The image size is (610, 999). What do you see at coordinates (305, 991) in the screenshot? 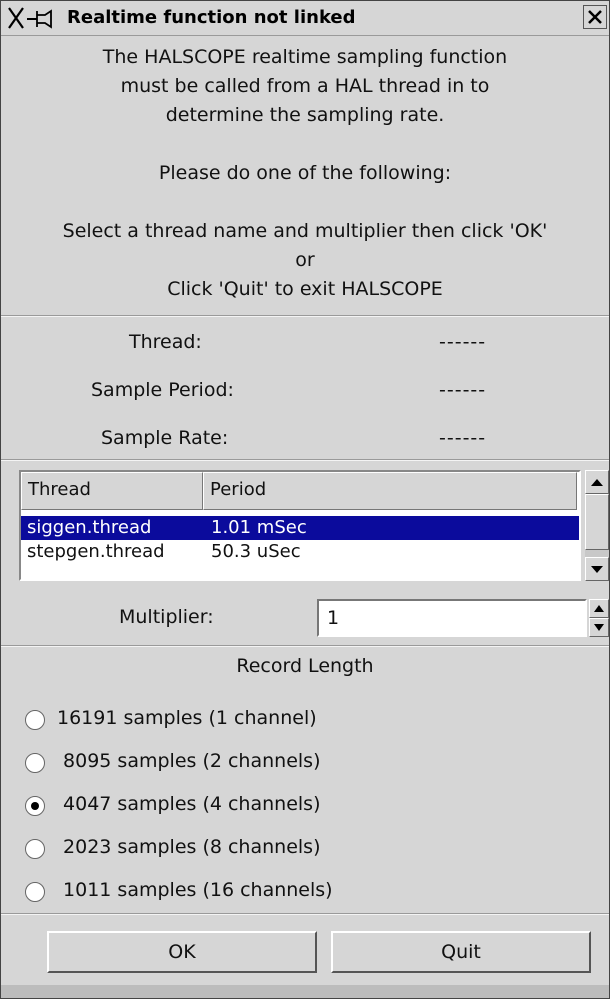
I see `bottom-edge` at bounding box center [305, 991].